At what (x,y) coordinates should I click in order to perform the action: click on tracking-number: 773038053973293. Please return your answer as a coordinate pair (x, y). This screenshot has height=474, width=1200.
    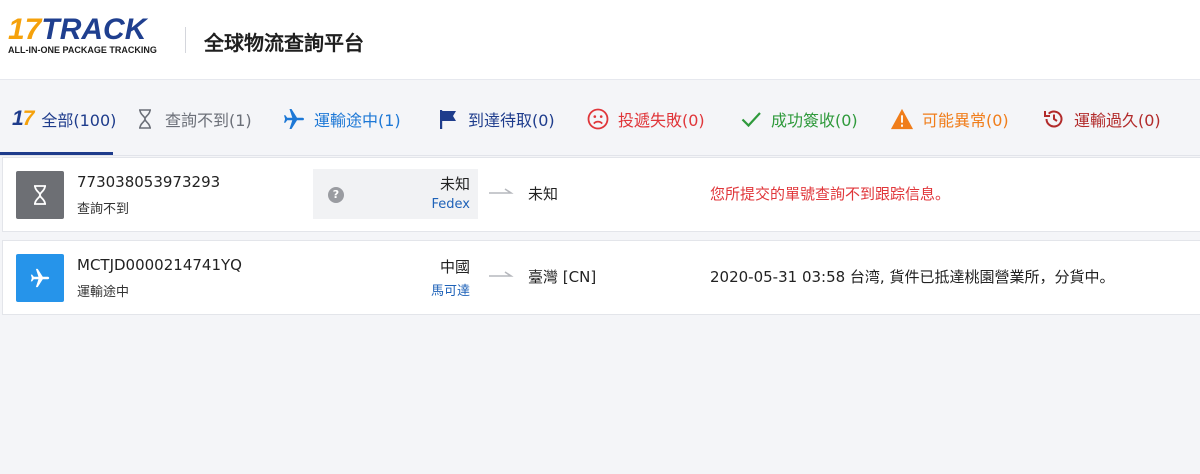
    Looking at the image, I should click on (148, 182).